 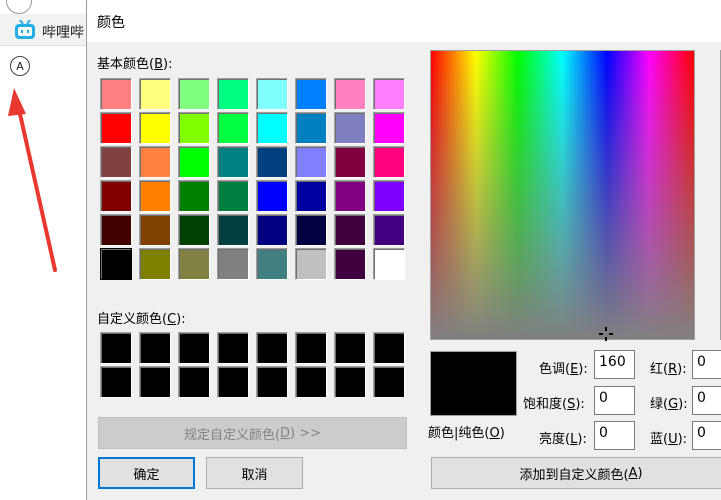 What do you see at coordinates (606, 334) in the screenshot?
I see `crosshair-icon` at bounding box center [606, 334].